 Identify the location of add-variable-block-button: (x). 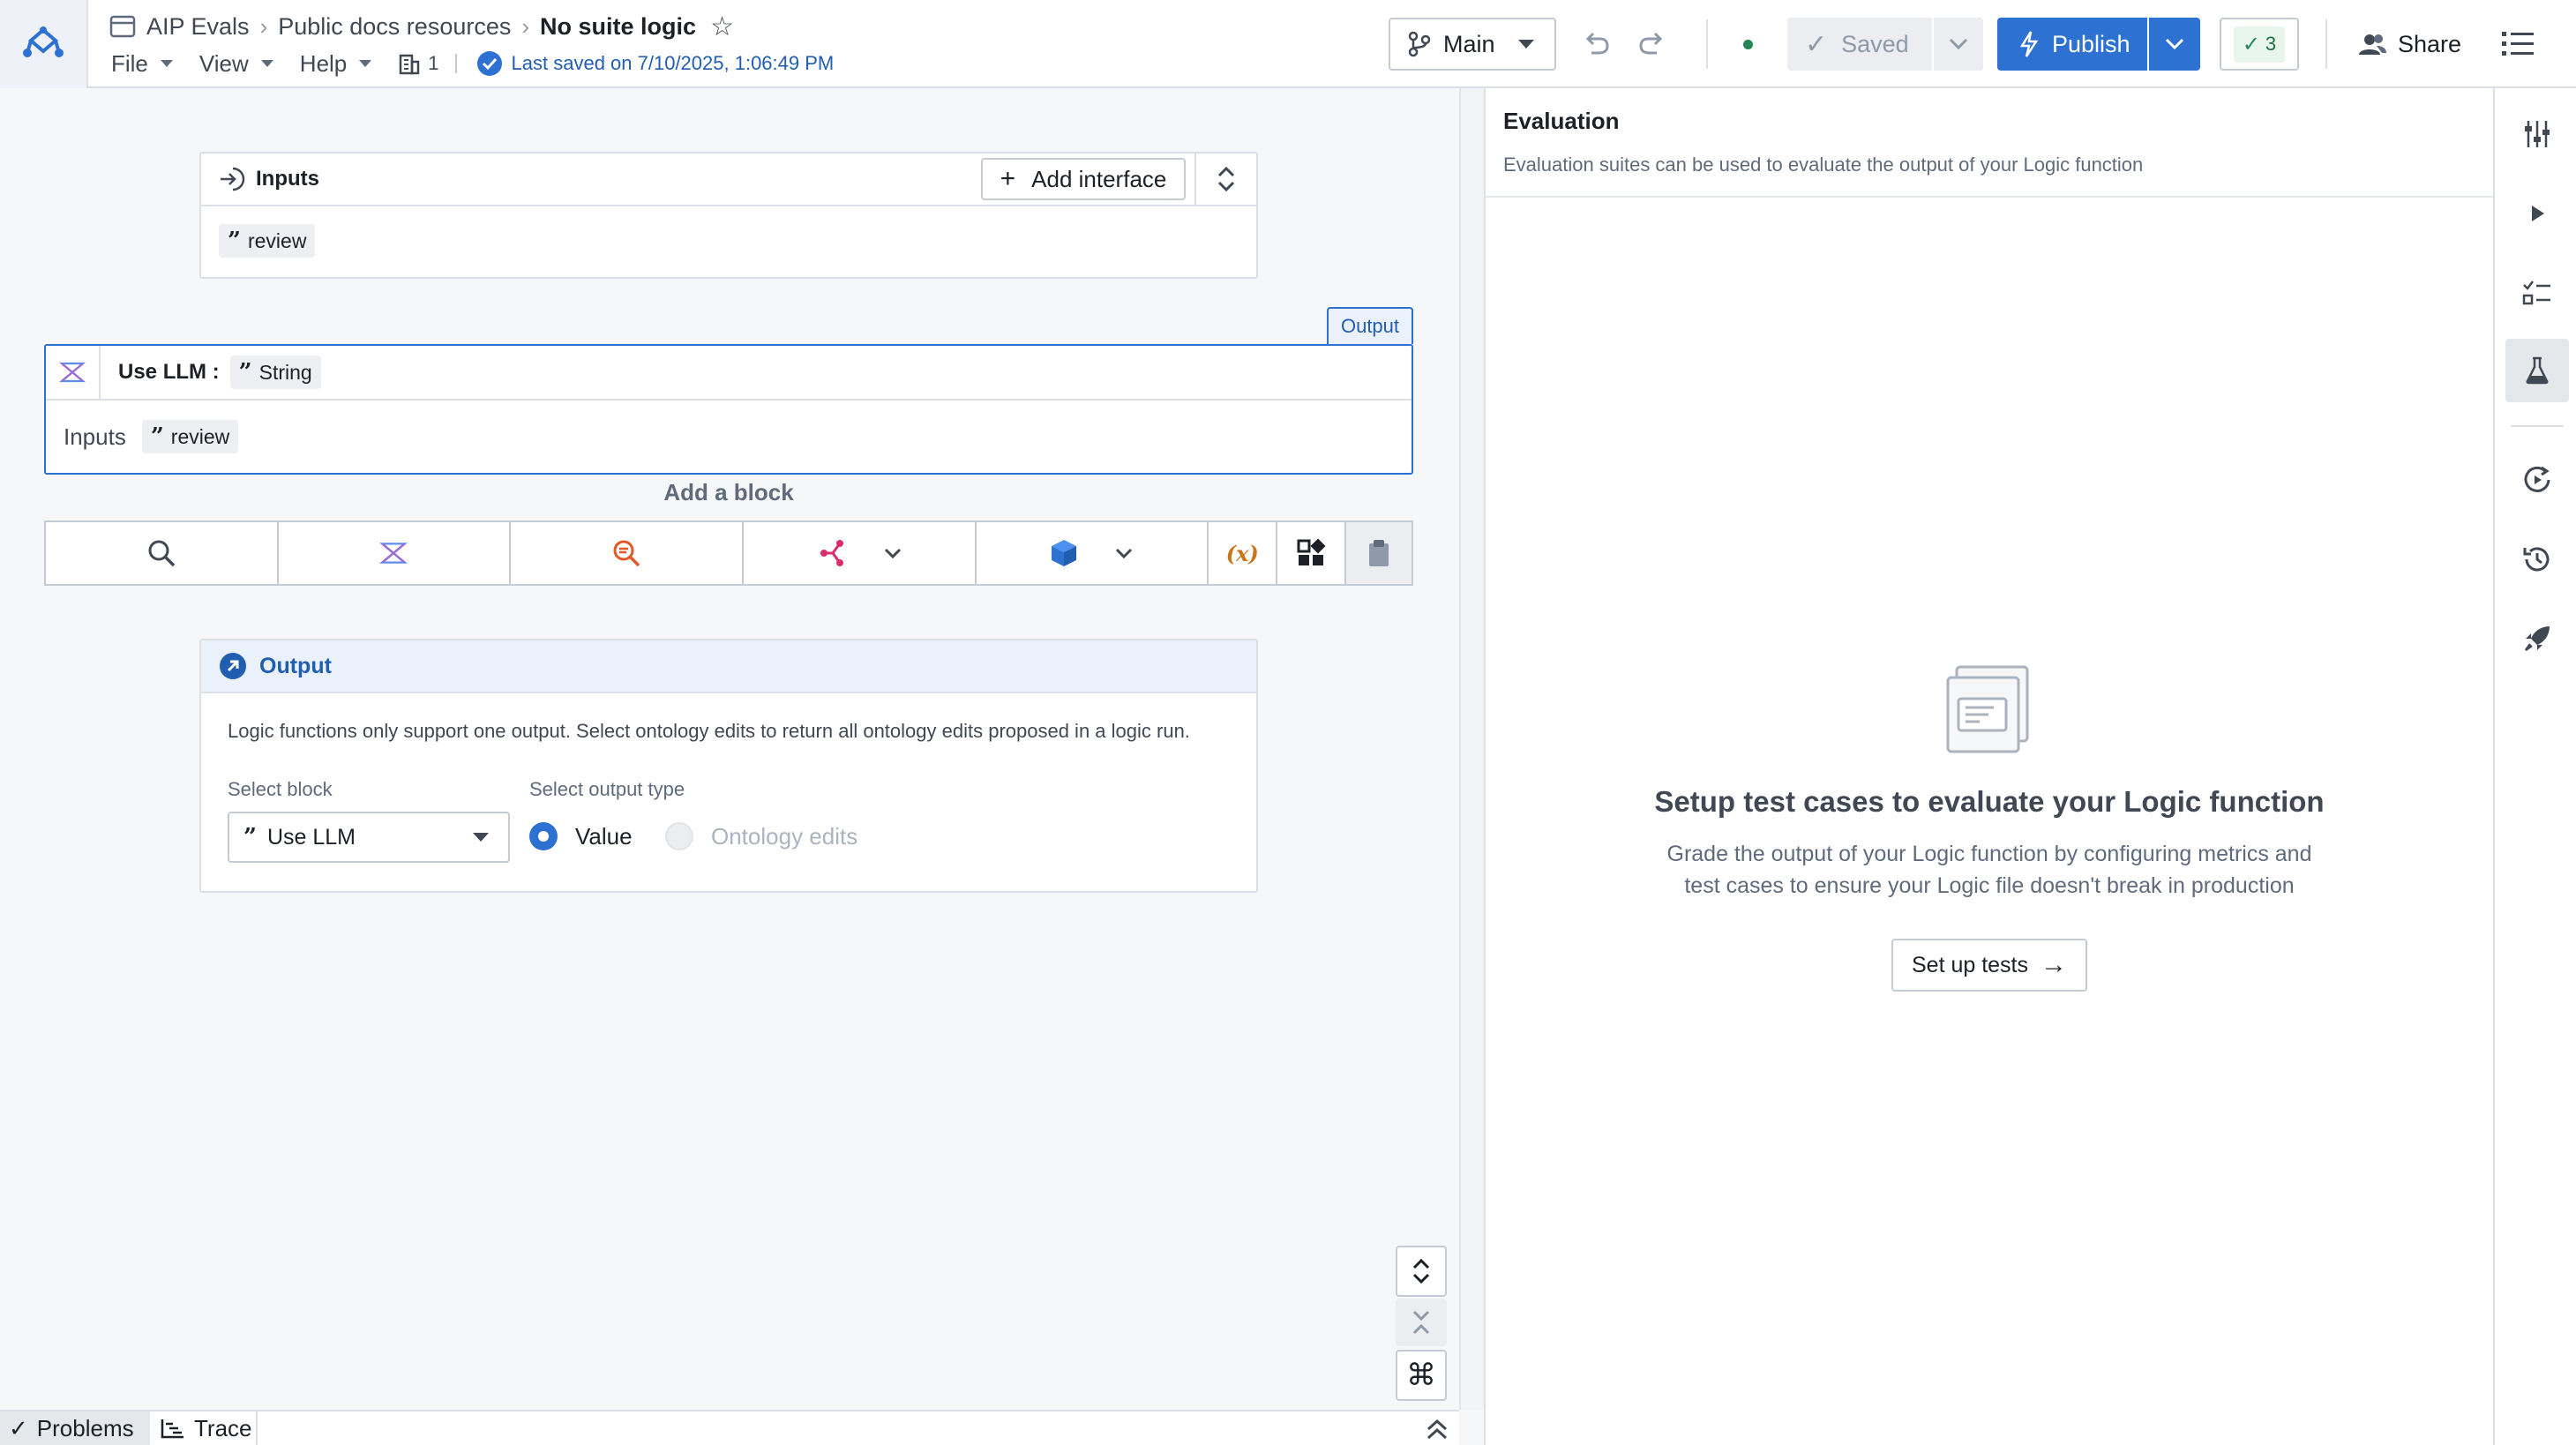
(1244, 553).